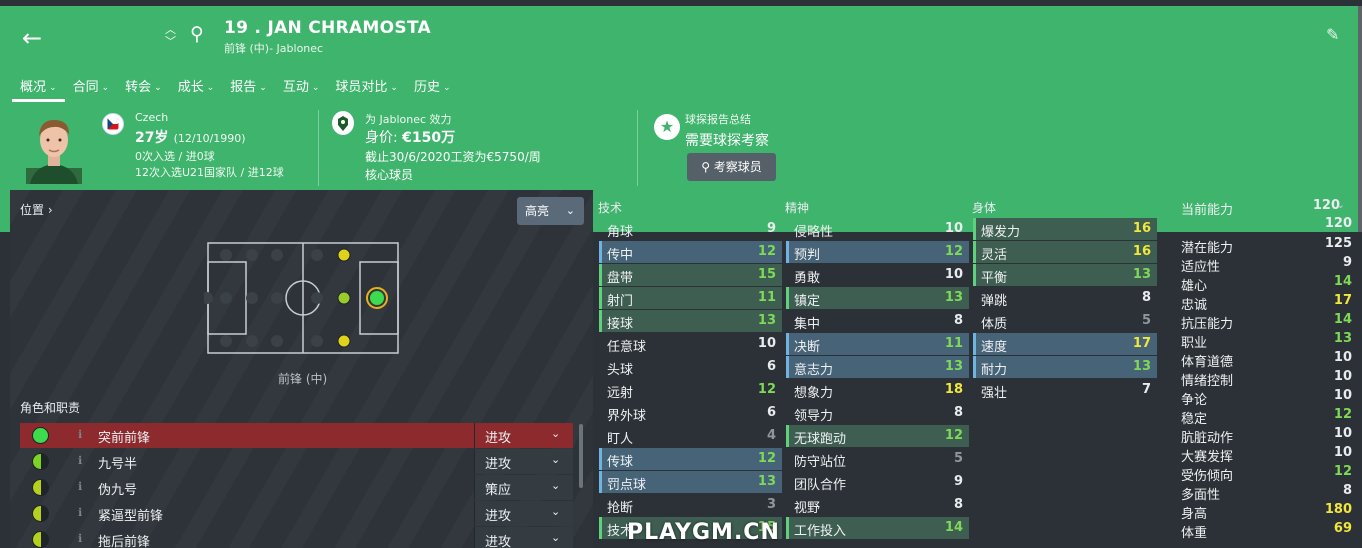  Describe the element at coordinates (690, 367) in the screenshot. I see `attribute-row: 头球 6` at that location.